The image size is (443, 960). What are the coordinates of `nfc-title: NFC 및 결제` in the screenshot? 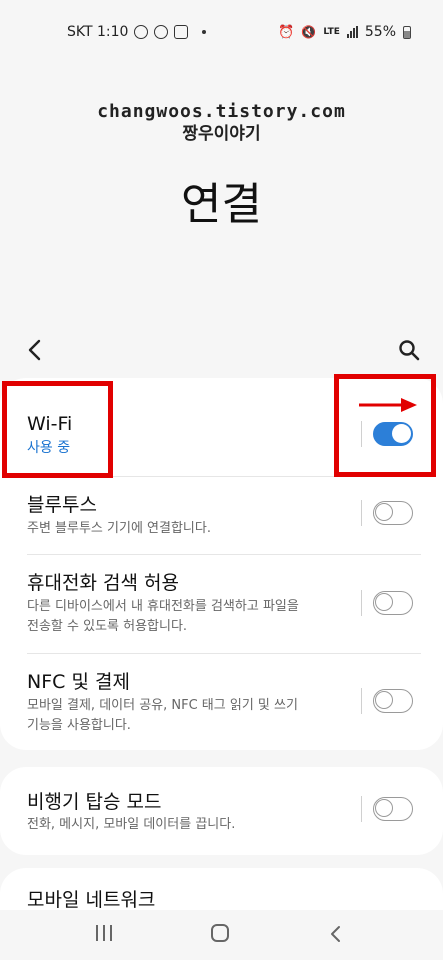 It's located at (78, 682).